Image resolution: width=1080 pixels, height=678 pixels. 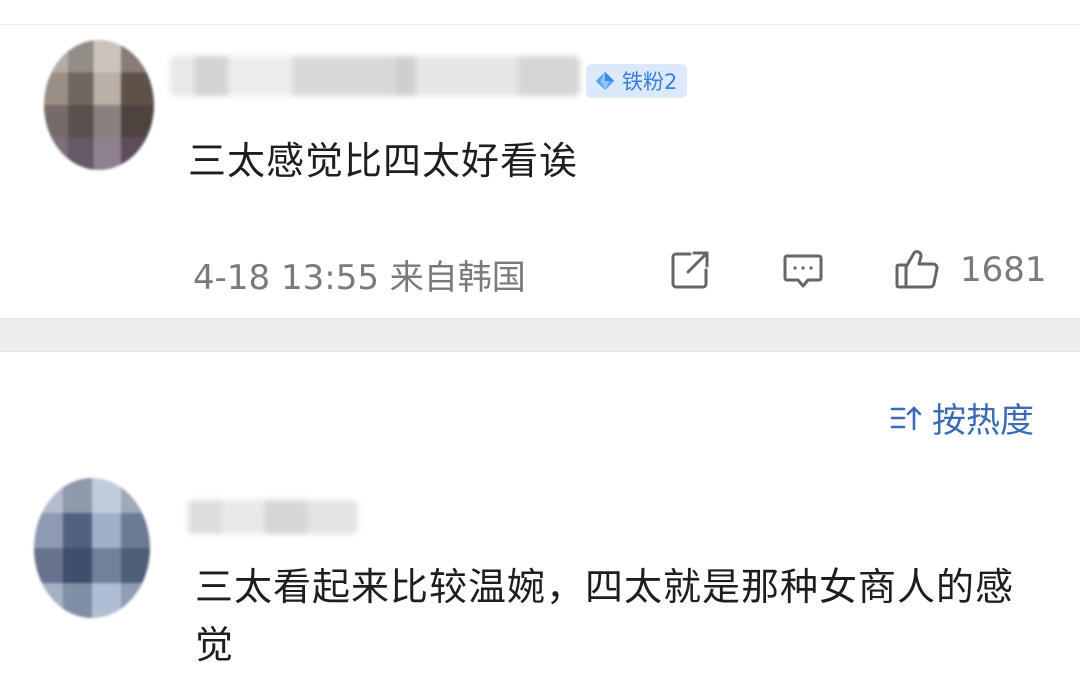 What do you see at coordinates (540, 335) in the screenshot?
I see `section-divider` at bounding box center [540, 335].